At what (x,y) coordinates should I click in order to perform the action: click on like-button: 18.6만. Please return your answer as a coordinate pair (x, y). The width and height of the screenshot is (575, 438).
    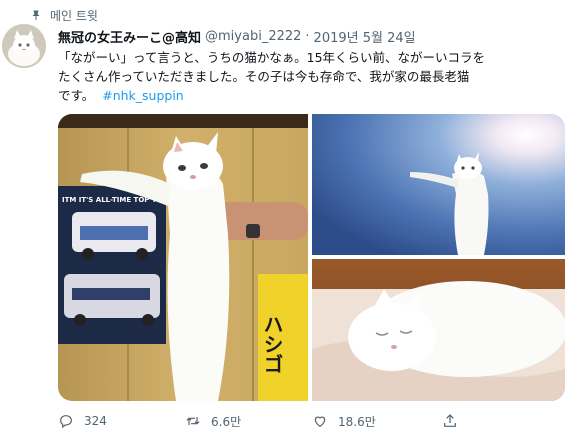
    Looking at the image, I should click on (377, 421).